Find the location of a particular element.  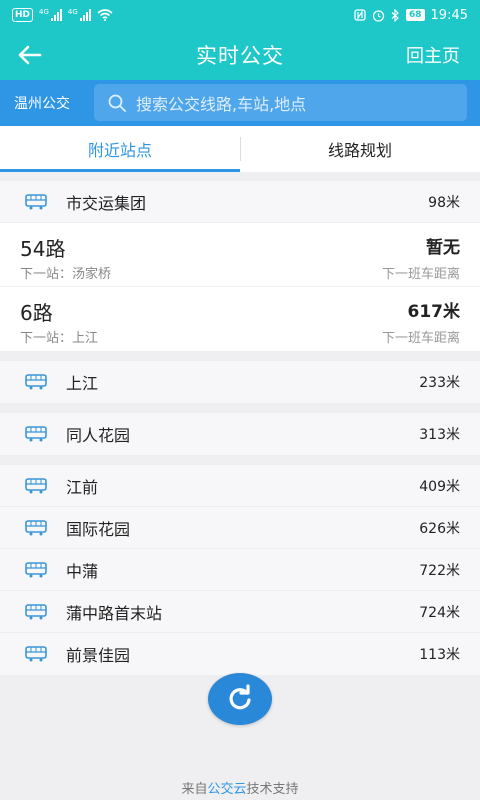

signal-label: 4G is located at coordinates (44, 12).